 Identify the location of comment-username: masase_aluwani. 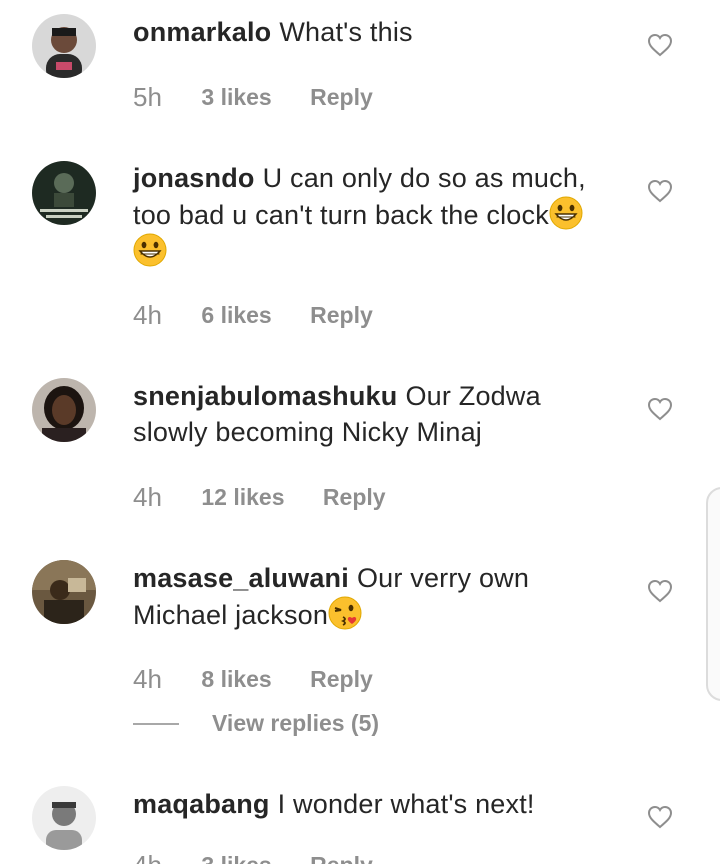
(241, 578).